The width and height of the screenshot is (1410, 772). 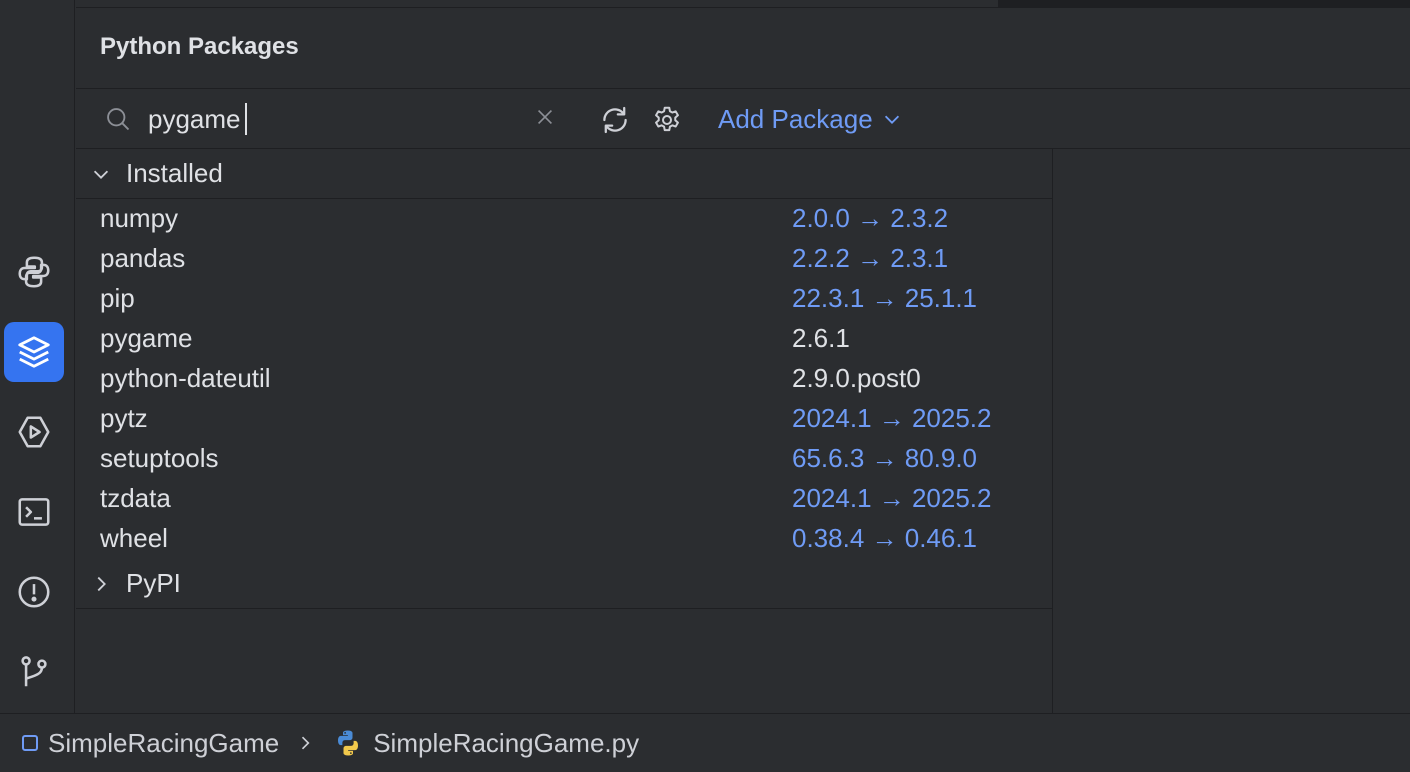 I want to click on pypi-group-label: PyPI, so click(x=153, y=583).